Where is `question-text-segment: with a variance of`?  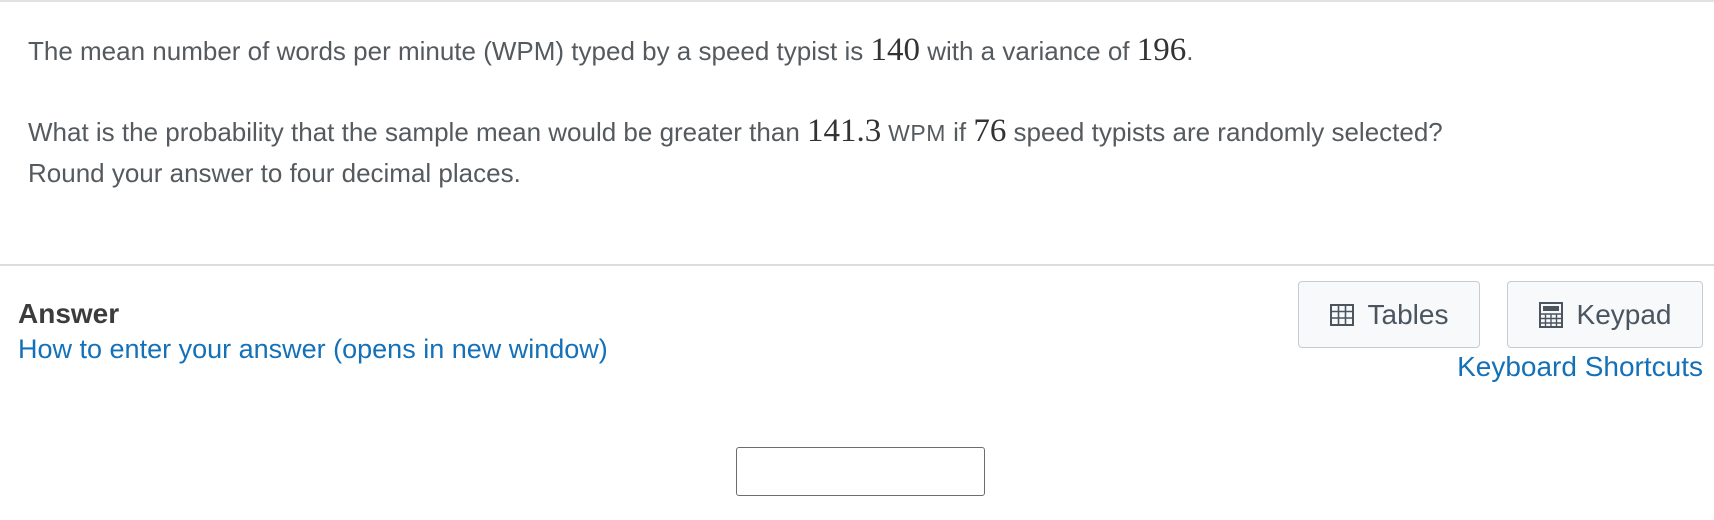 question-text-segment: with a variance of is located at coordinates (1028, 51).